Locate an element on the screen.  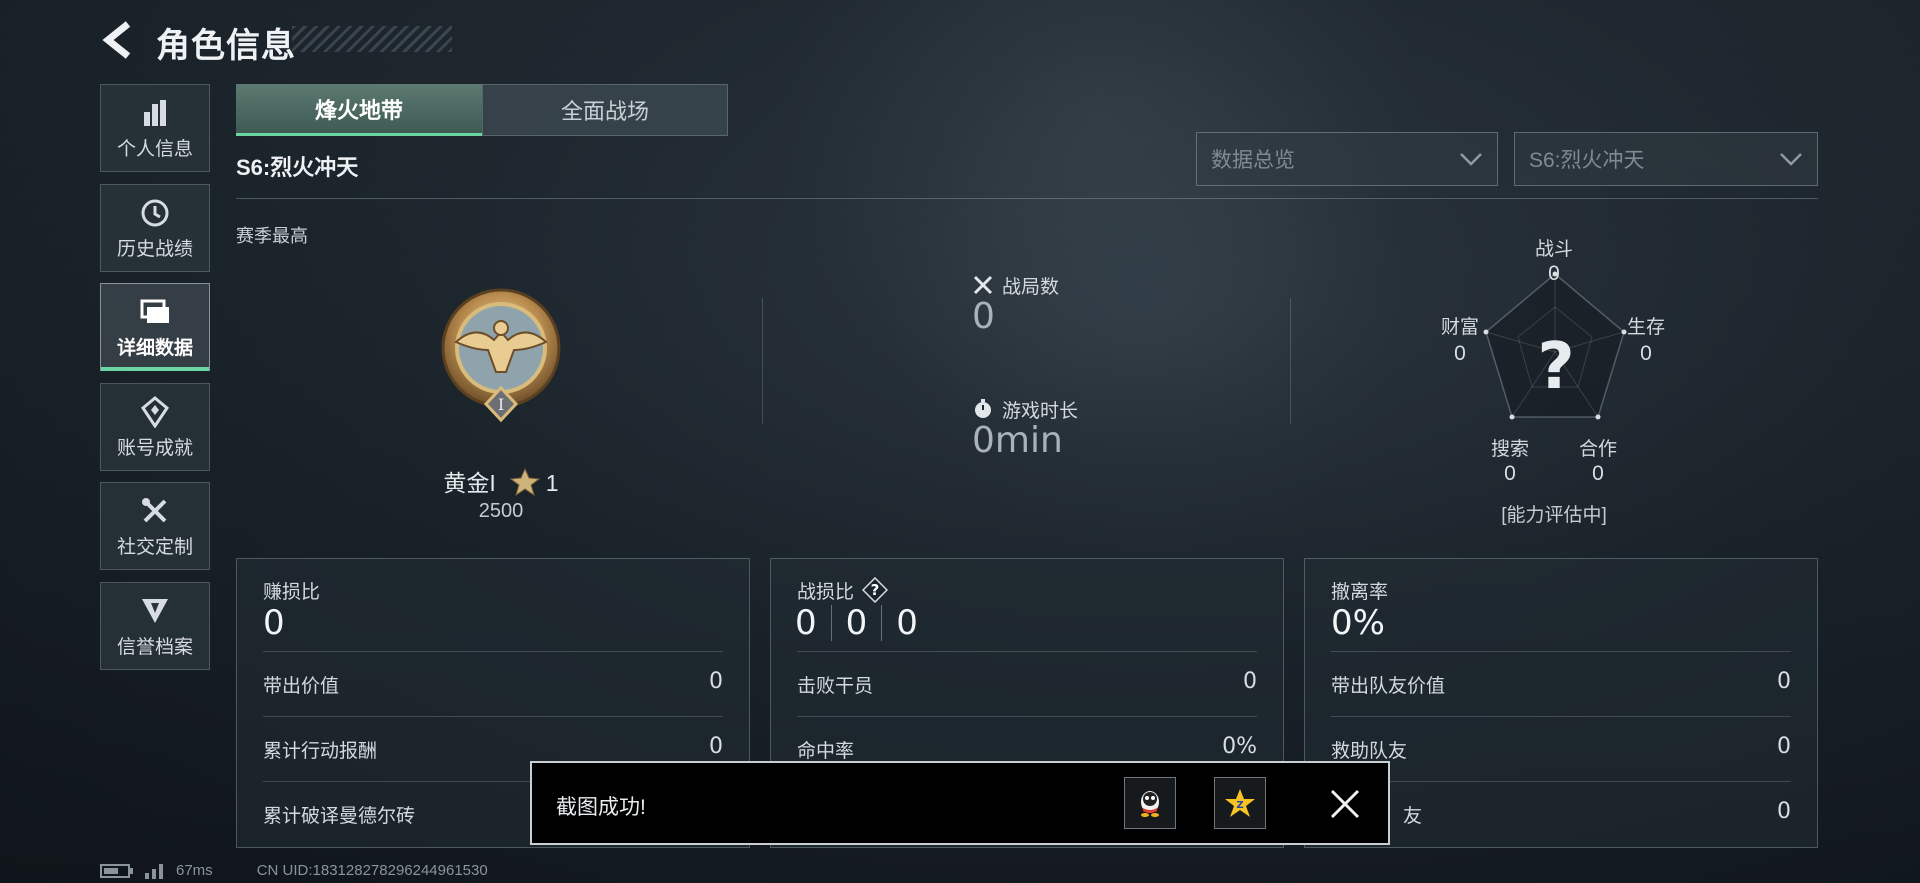
row-label: 击败干员 is located at coordinates (835, 686).